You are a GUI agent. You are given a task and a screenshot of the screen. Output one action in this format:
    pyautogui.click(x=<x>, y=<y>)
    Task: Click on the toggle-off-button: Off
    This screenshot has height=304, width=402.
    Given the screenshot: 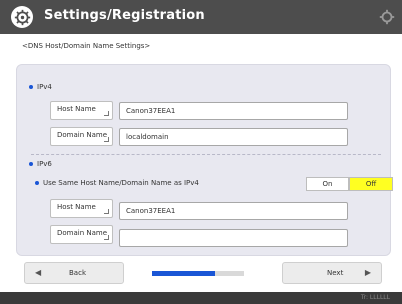 What is the action you would take?
    pyautogui.click(x=371, y=184)
    